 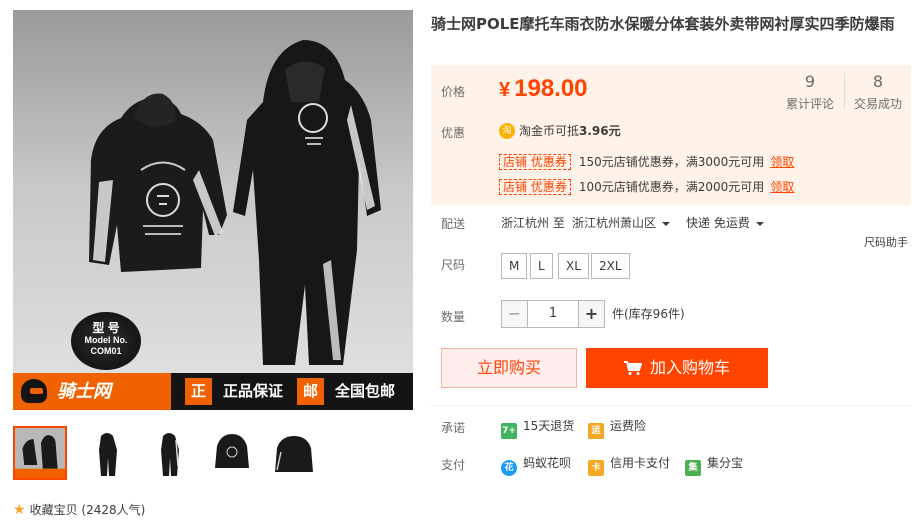 I want to click on currency-symbol: ¥, so click(x=505, y=90).